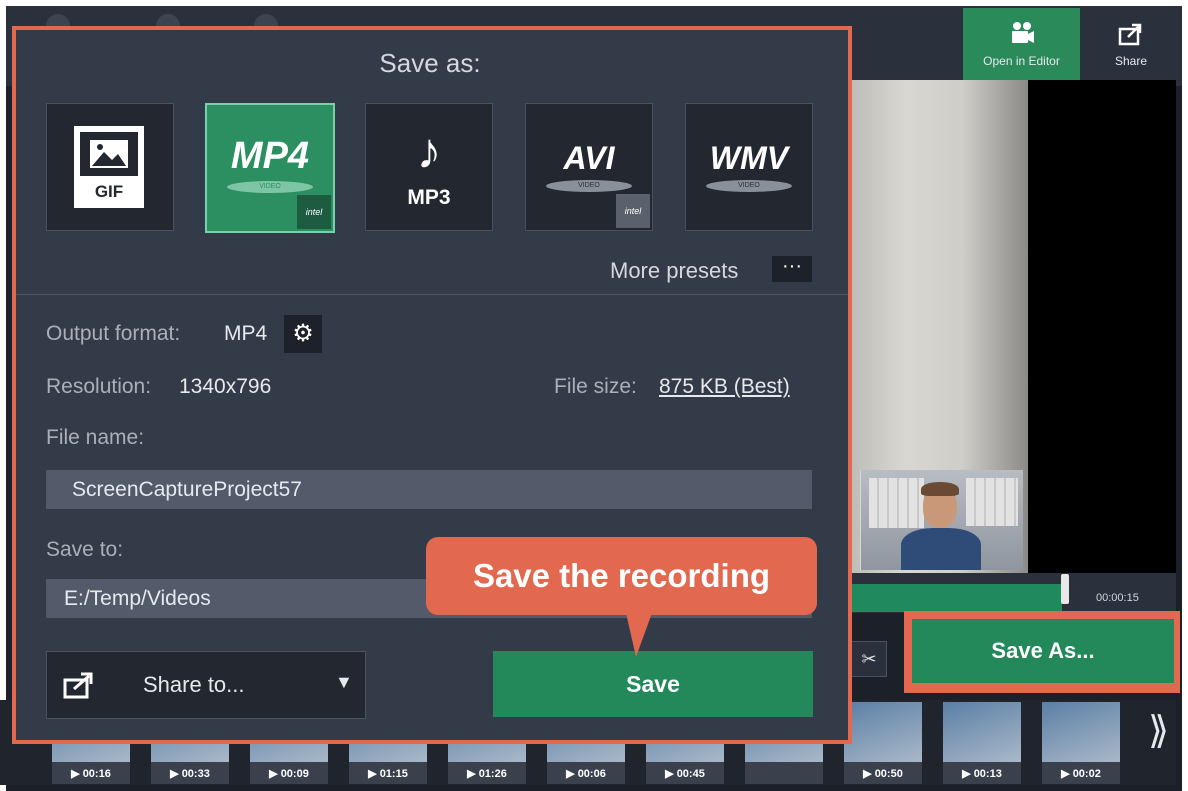  Describe the element at coordinates (1021, 61) in the screenshot. I see `open-in-editor-label: Open in Editor` at that location.